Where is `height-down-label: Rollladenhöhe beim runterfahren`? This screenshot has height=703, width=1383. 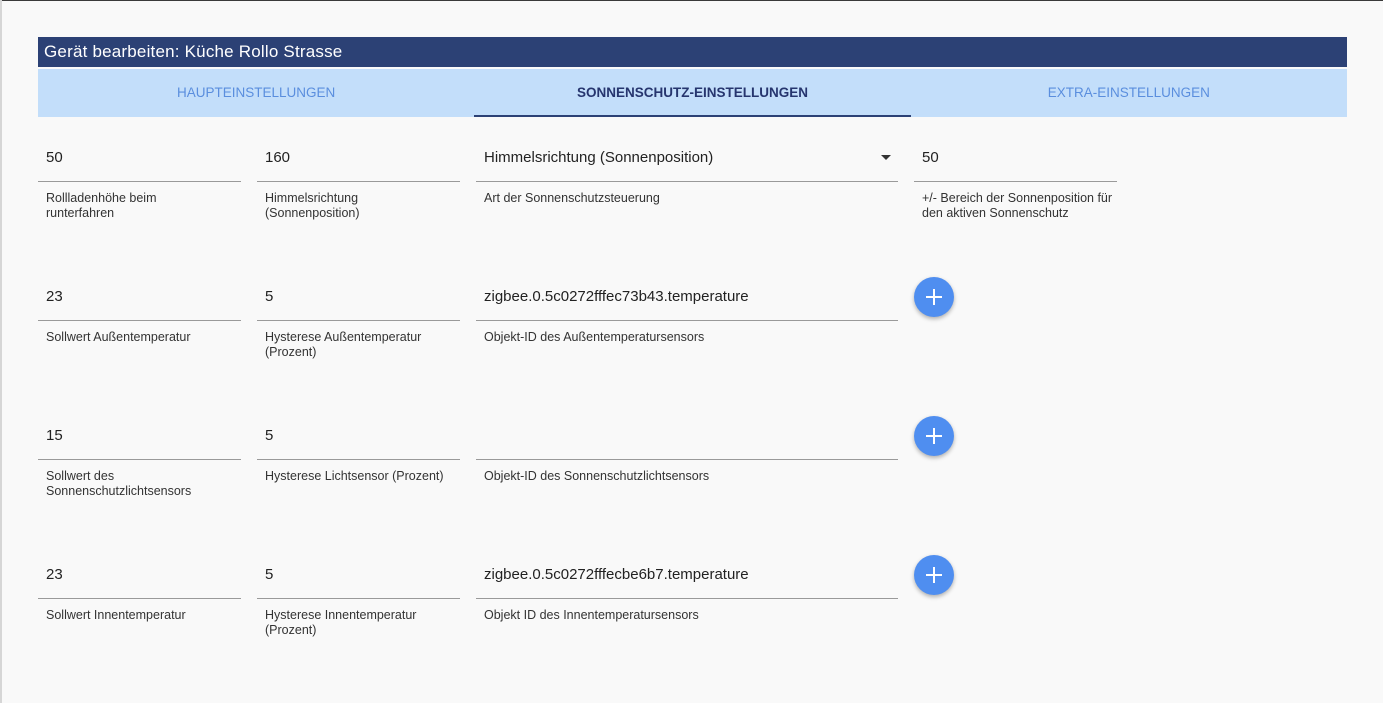
height-down-label: Rollladenhöhe beim runterfahren is located at coordinates (101, 205).